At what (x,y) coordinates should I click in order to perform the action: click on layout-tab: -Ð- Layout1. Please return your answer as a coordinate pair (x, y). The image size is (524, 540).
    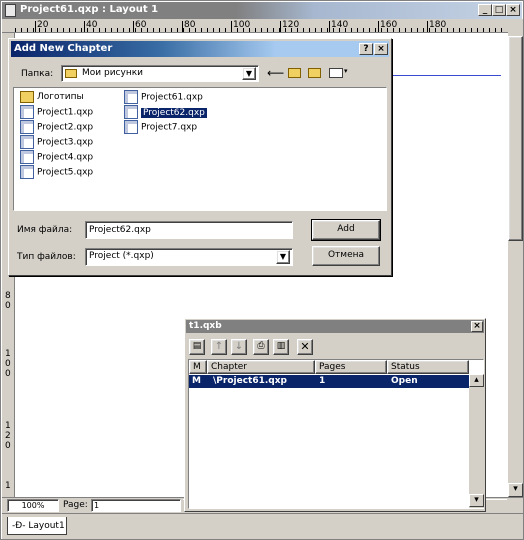
    Looking at the image, I should click on (37, 526).